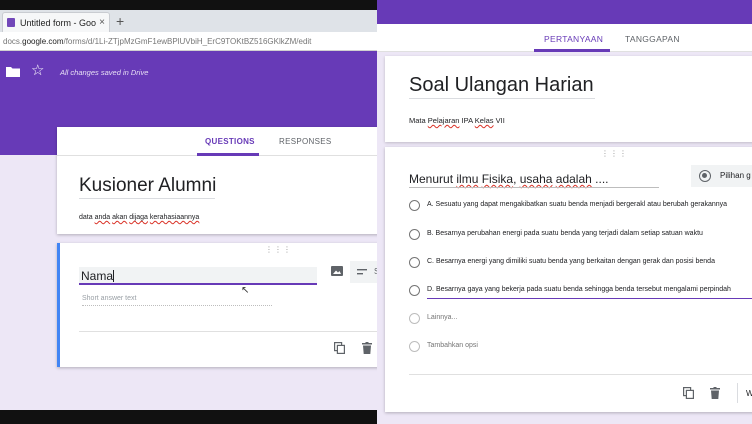  I want to click on browser-tab-title: Untitled form - Google, so click(58, 22).